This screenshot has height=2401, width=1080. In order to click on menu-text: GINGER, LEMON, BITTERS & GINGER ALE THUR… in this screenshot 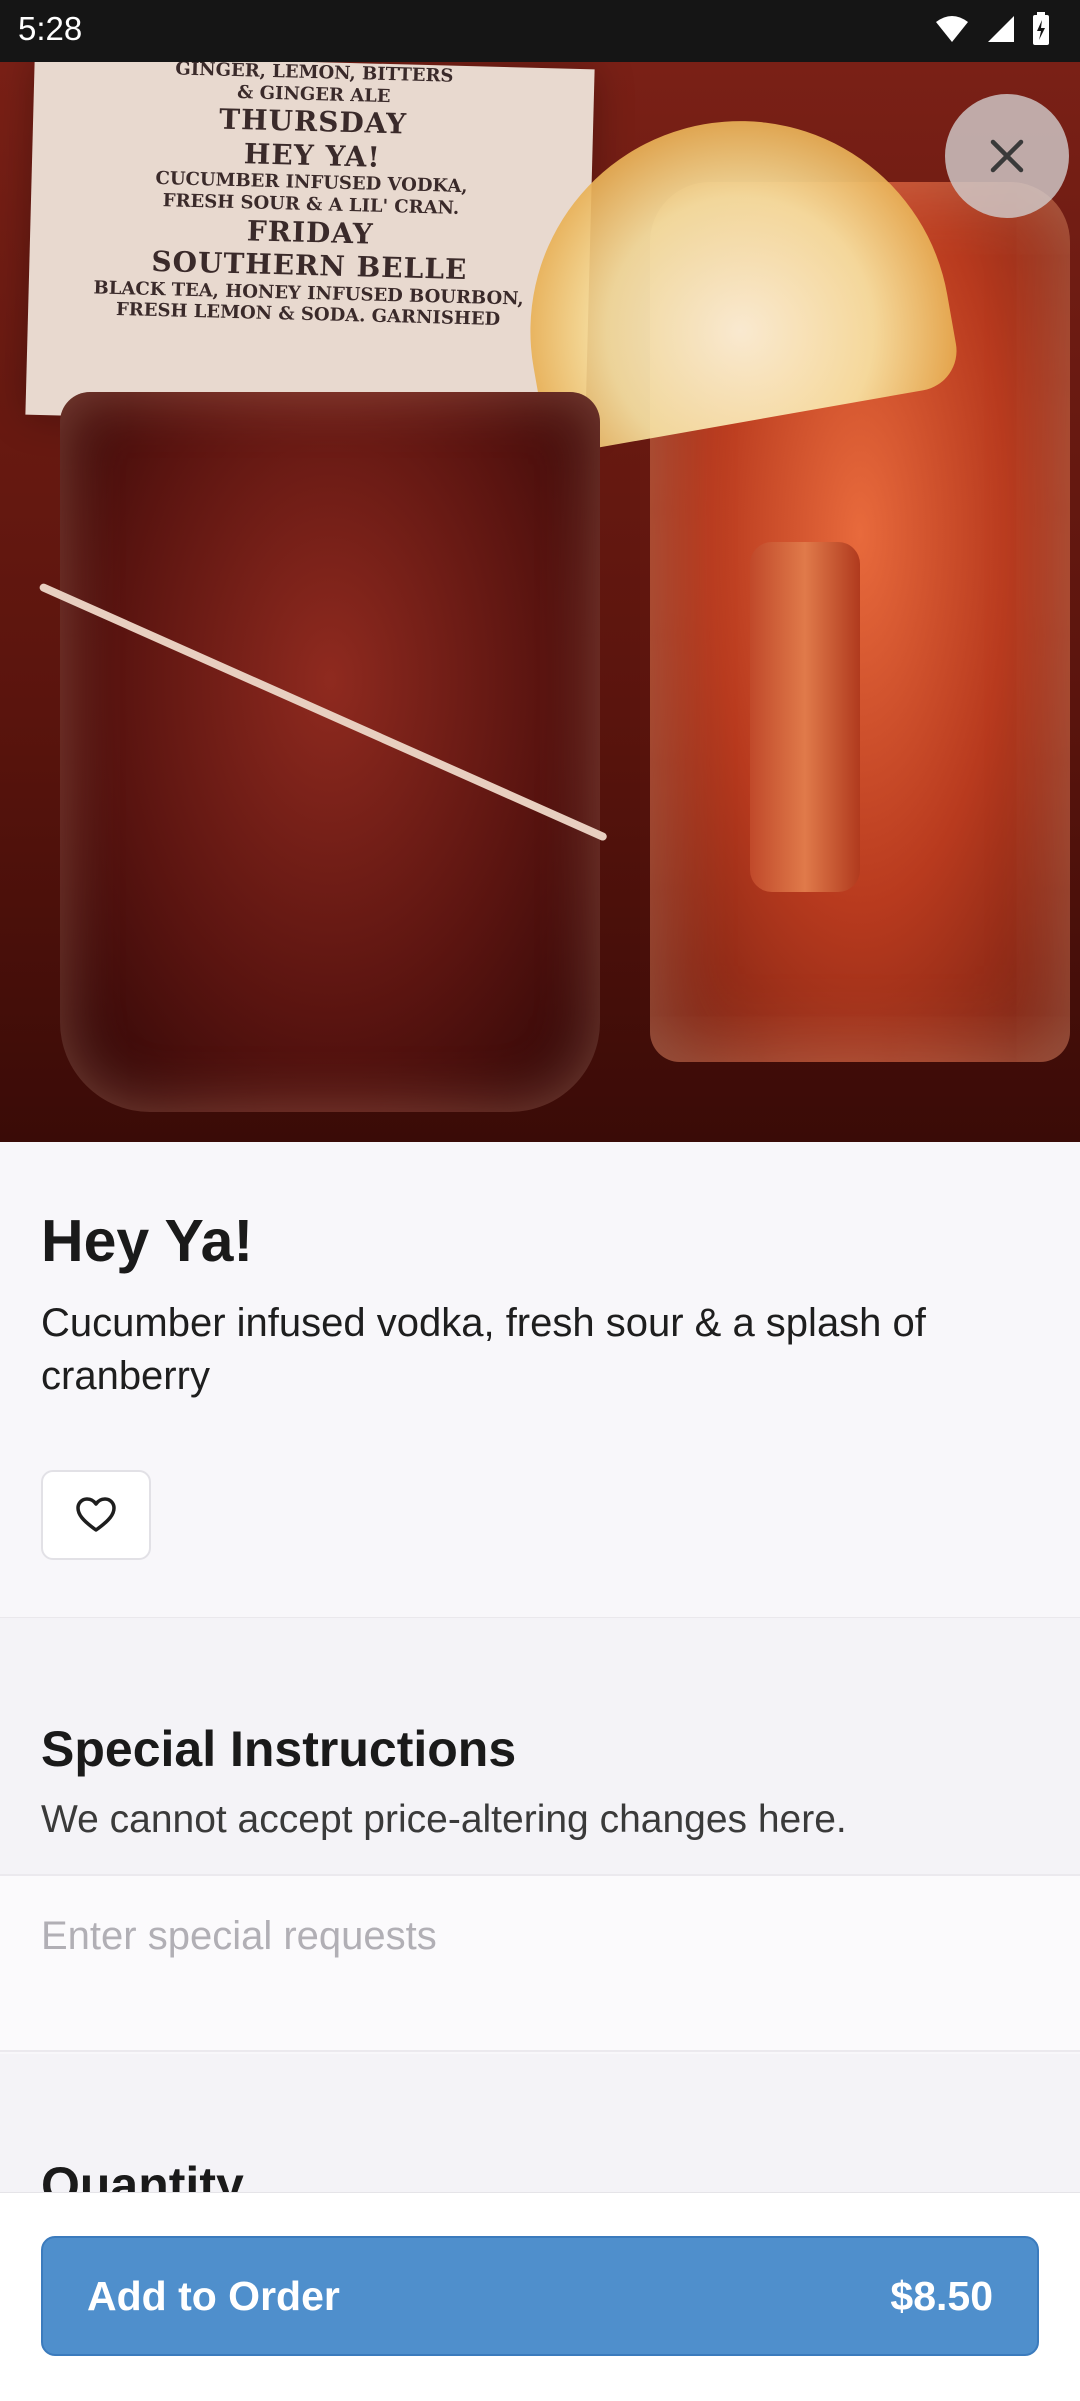, I will do `click(311, 197)`.